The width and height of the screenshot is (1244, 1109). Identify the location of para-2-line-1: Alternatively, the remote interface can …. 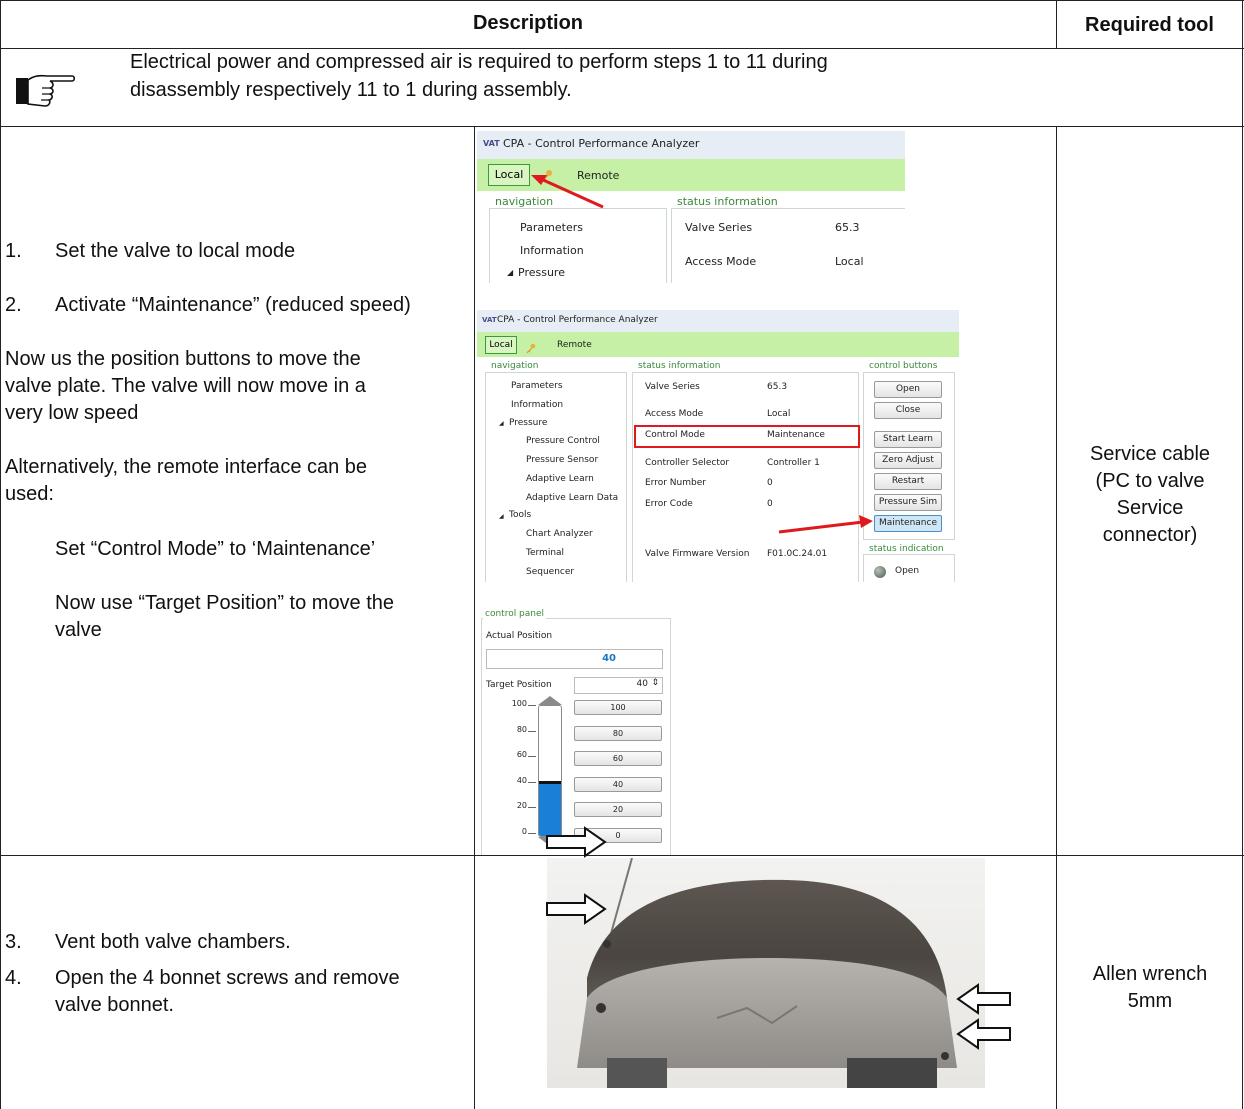
(186, 467).